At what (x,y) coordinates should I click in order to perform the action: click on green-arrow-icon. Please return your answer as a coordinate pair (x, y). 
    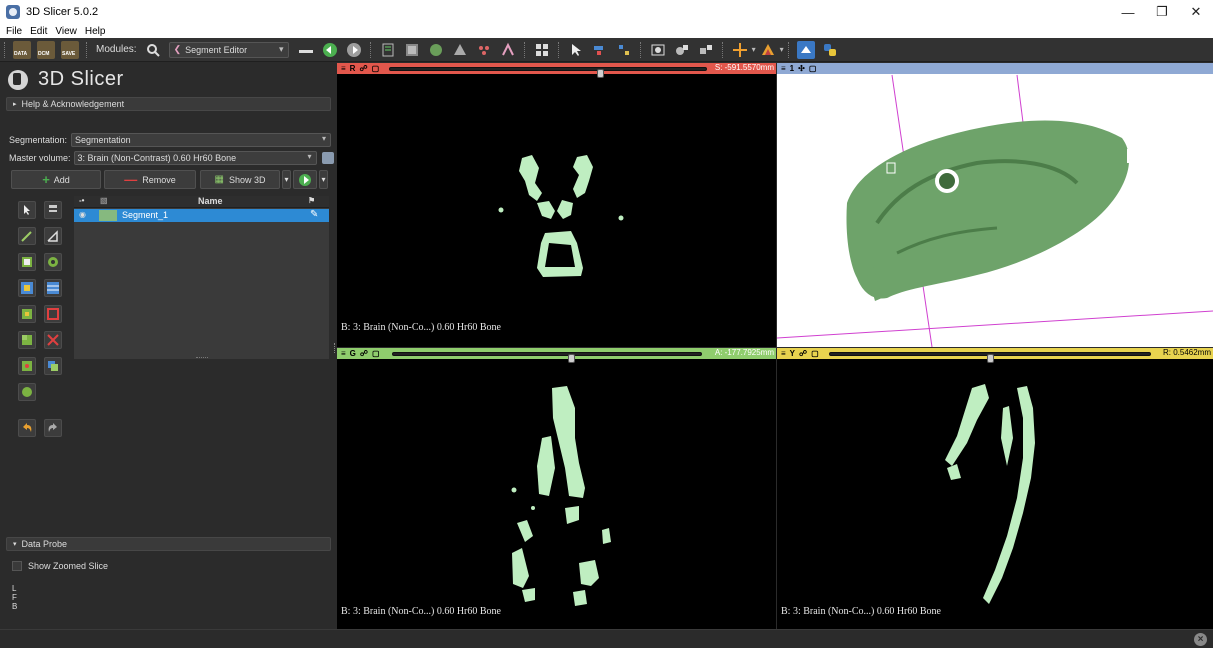
    Looking at the image, I should click on (305, 179).